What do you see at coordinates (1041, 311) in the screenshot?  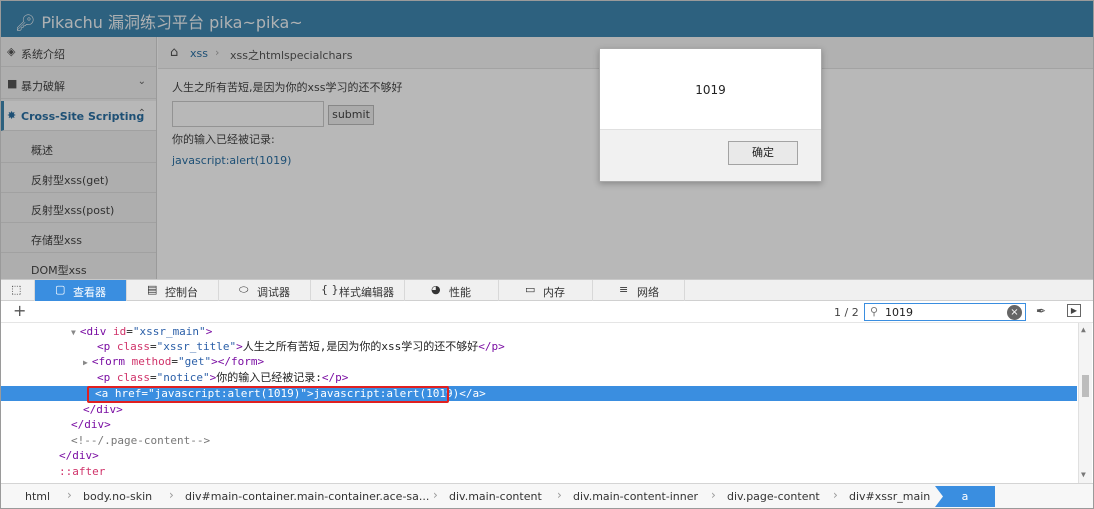 I see `eyedropper-icon: ✒` at bounding box center [1041, 311].